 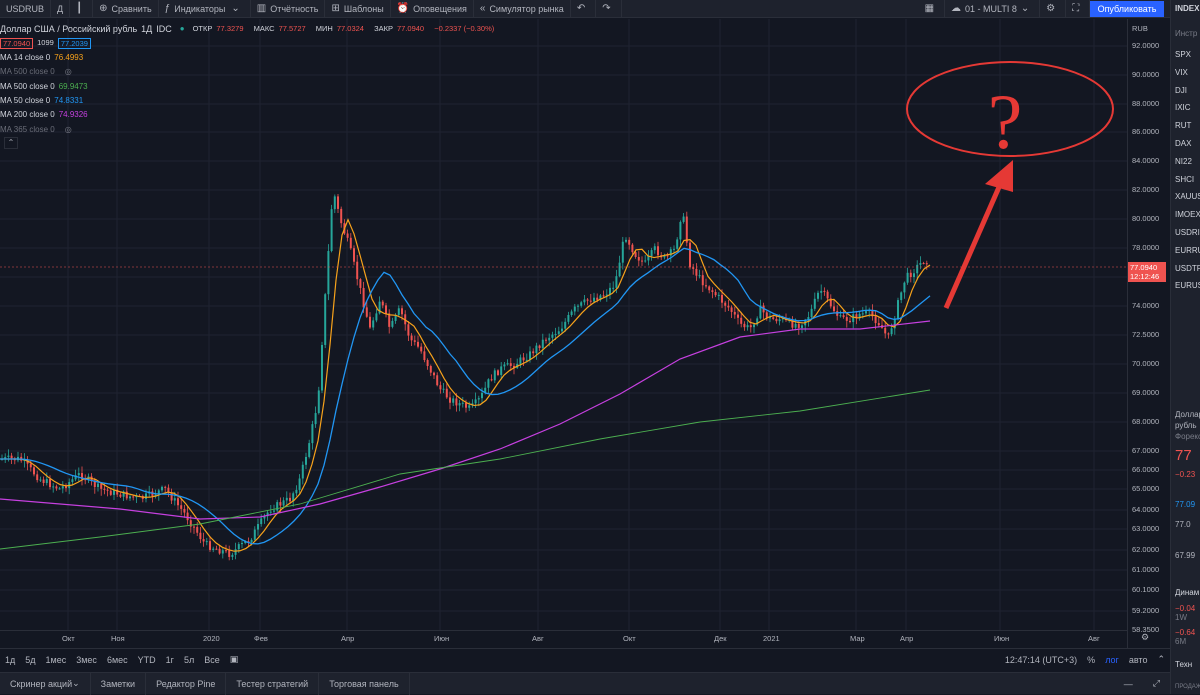 I want to click on watchlist-detail: 67.99, so click(x=1185, y=555).